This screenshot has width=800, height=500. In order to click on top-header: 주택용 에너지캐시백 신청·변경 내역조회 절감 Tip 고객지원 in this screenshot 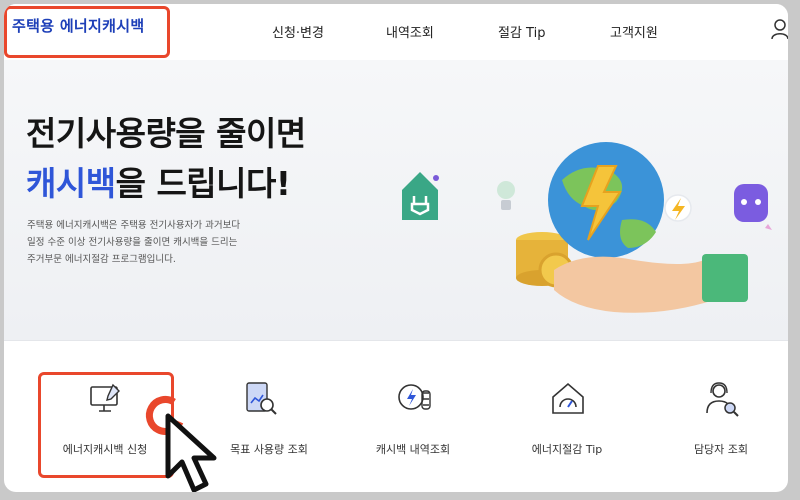, I will do `click(396, 32)`.